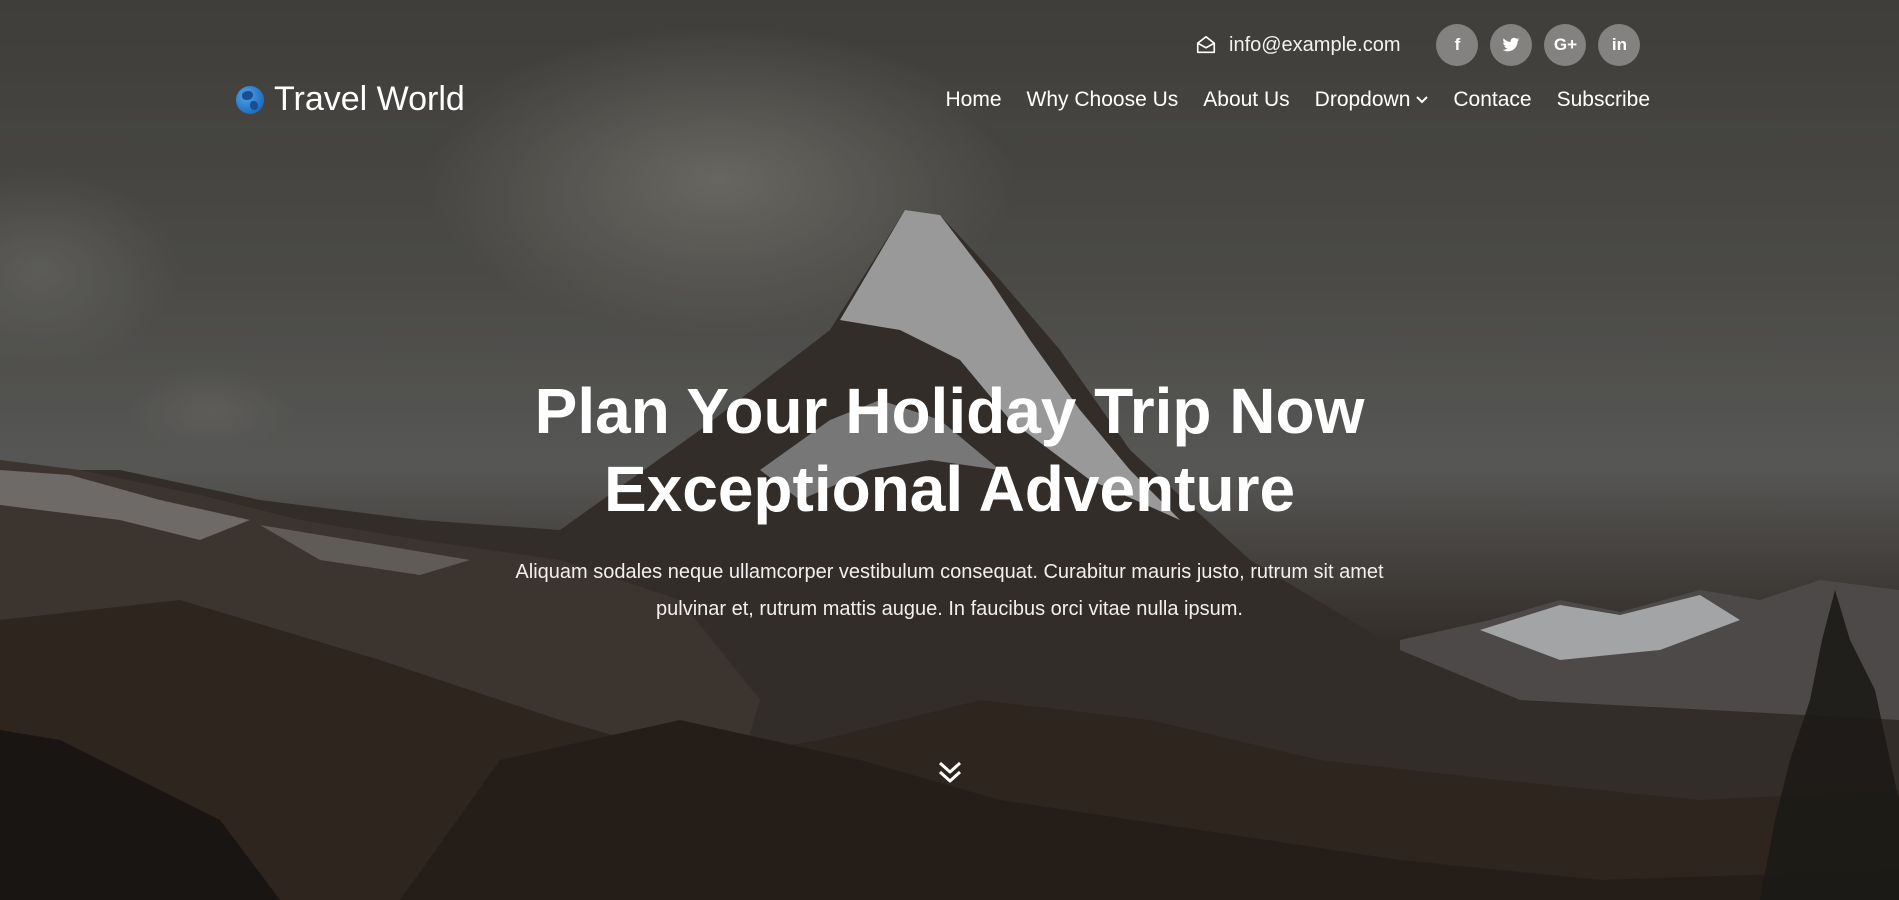 This screenshot has width=1899, height=900. I want to click on nav-item-home: Home, so click(974, 100).